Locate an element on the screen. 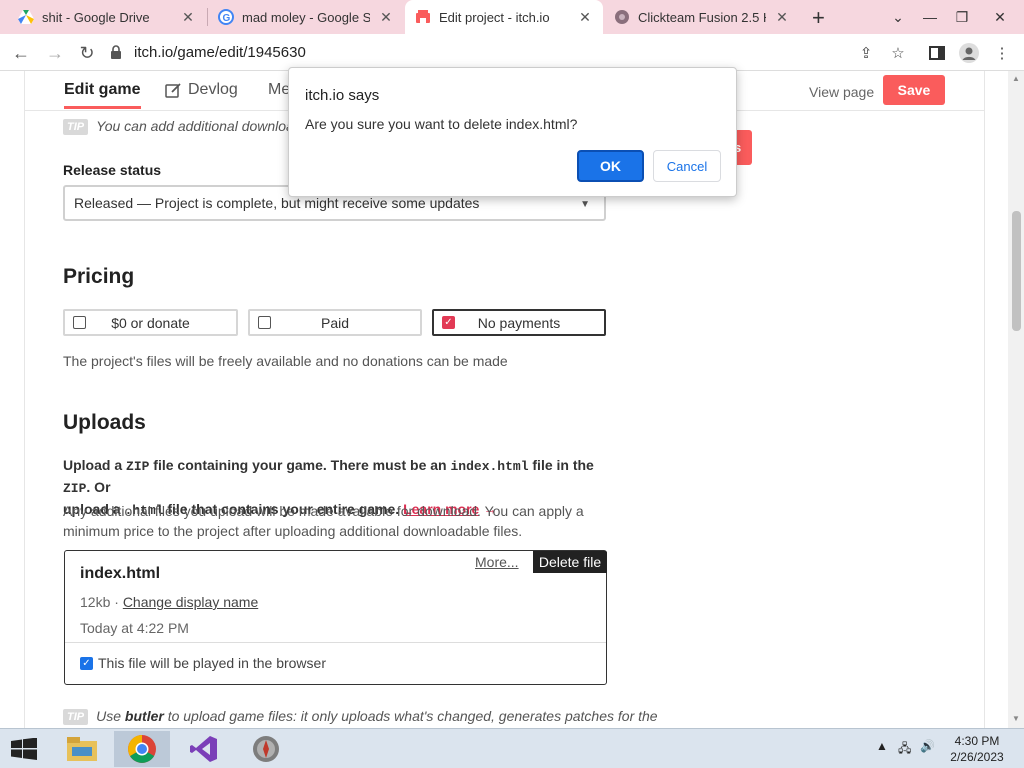 The image size is (1024, 768). page-scrollbar: ▲ ▼ is located at coordinates (1016, 399).